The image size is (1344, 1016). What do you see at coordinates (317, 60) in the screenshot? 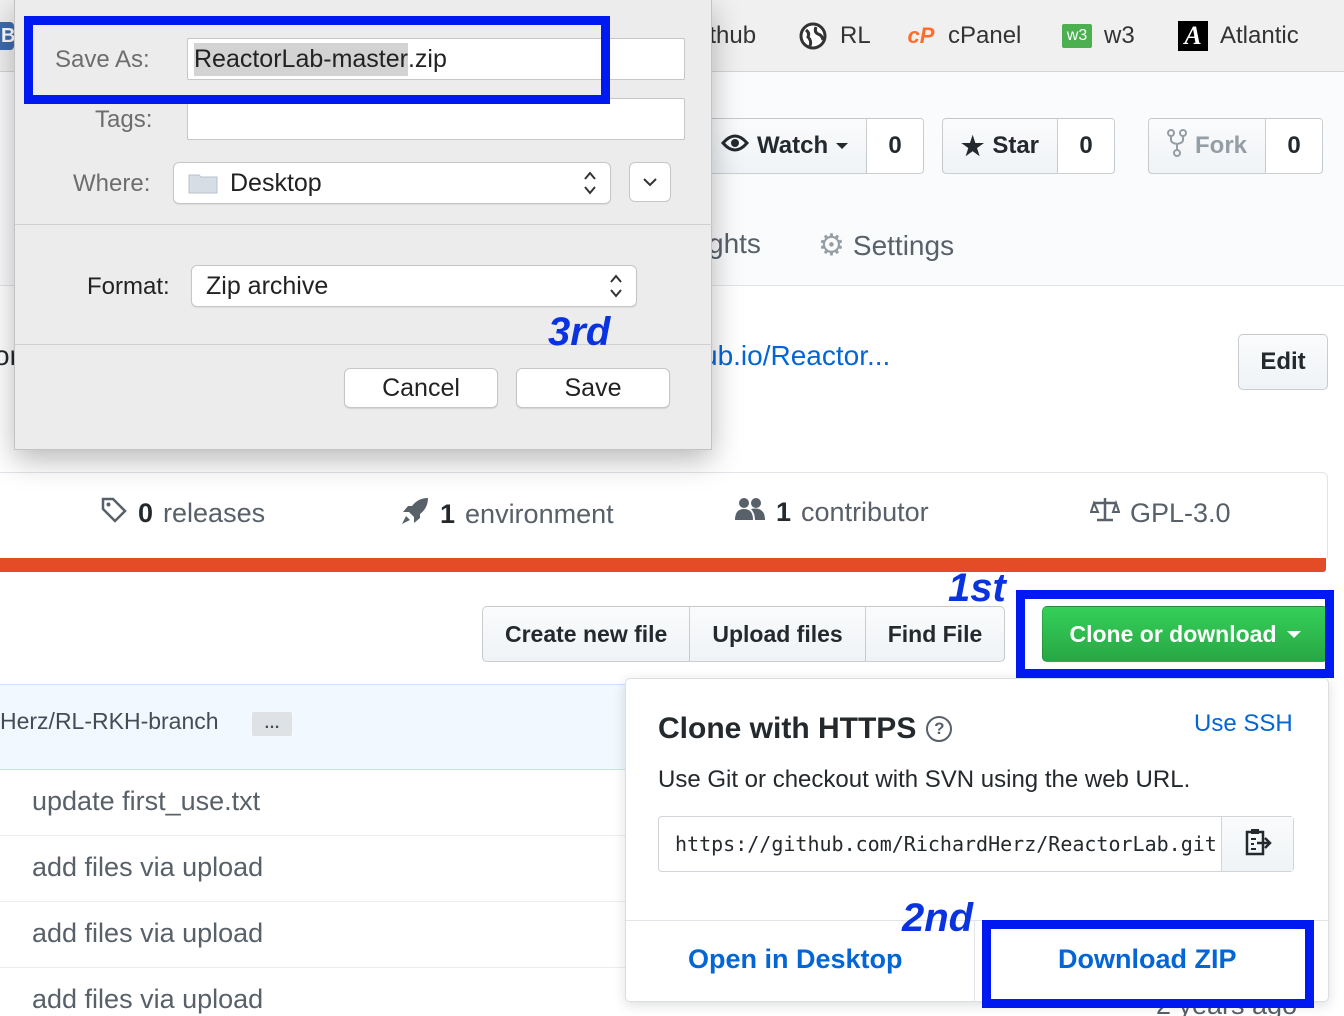
I see `highlight-save-as` at bounding box center [317, 60].